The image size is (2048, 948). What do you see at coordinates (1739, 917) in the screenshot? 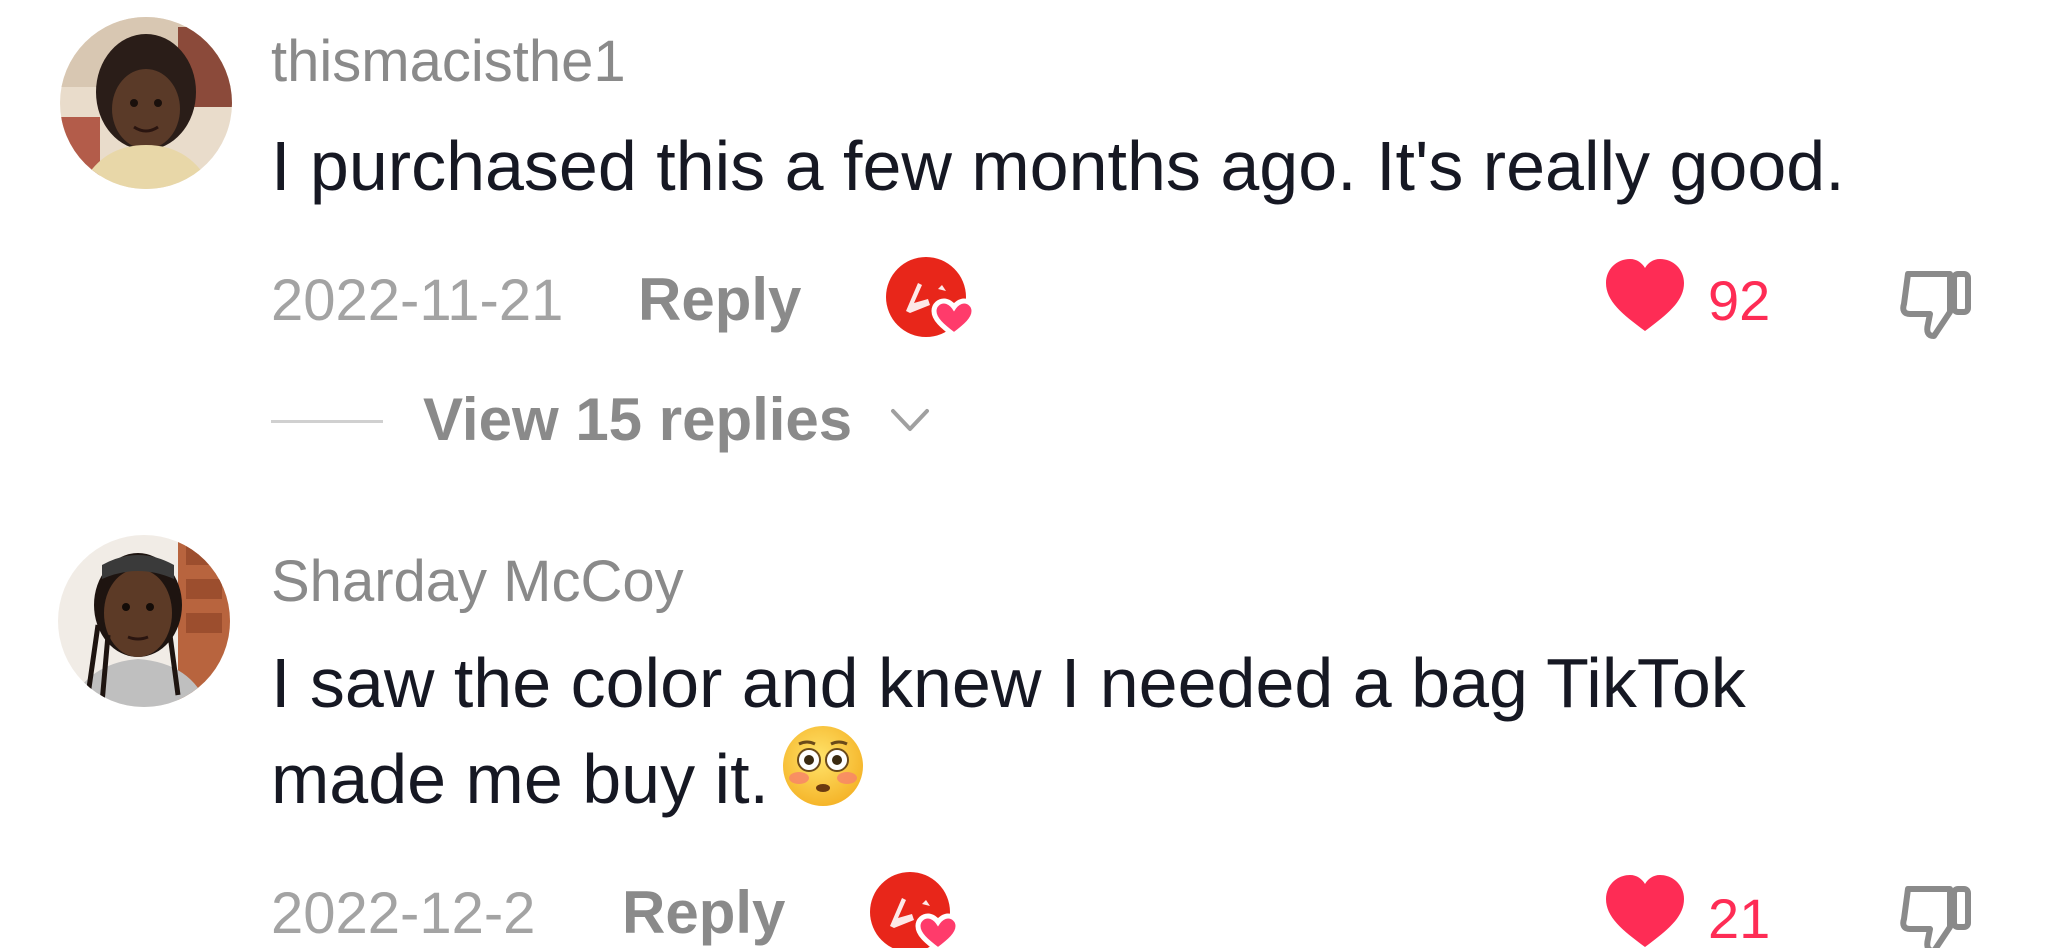
I see `like-count: 21` at bounding box center [1739, 917].